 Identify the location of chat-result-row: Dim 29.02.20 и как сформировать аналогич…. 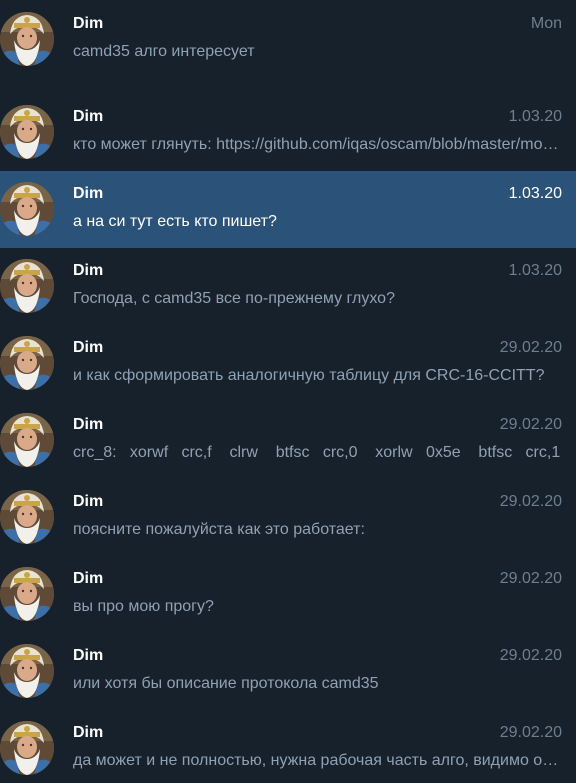
(288, 363).